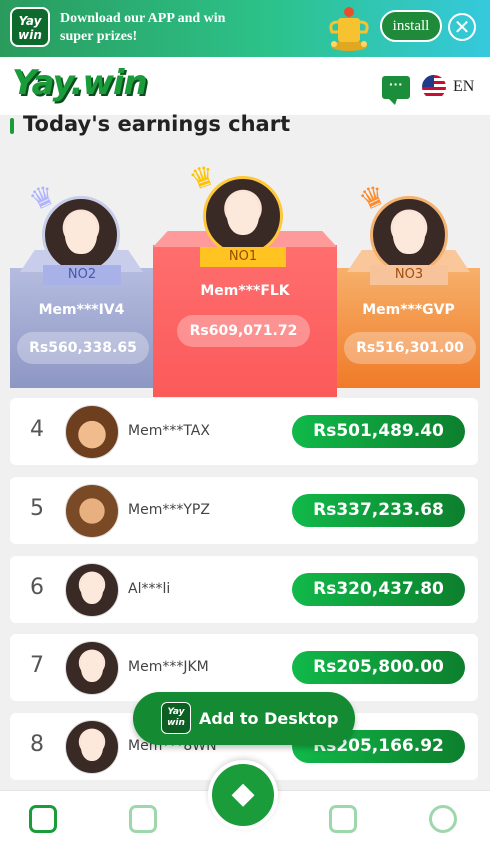  I want to click on app-header: Yay.win ··· EN, so click(245, 86).